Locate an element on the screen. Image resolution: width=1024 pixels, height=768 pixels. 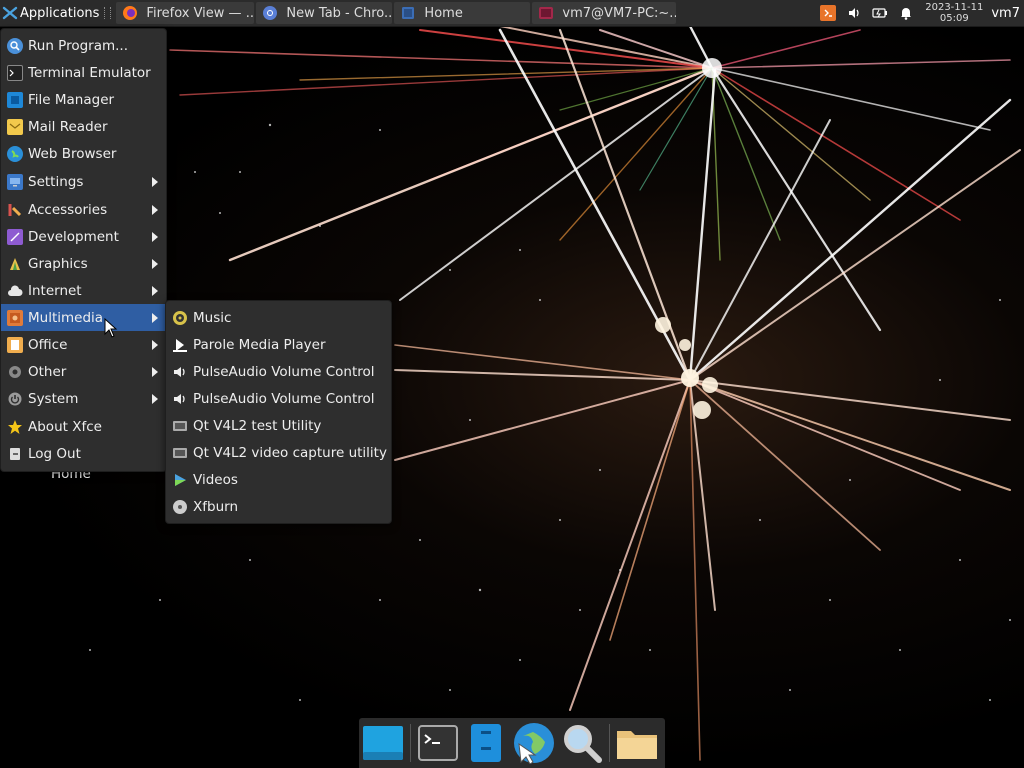
volume-icon is located at coordinates (854, 13).